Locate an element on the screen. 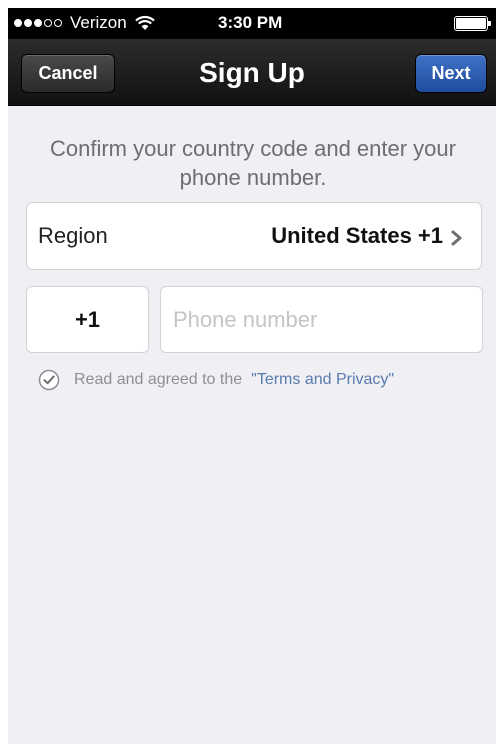  signal-strength-icon is located at coordinates (38, 23).